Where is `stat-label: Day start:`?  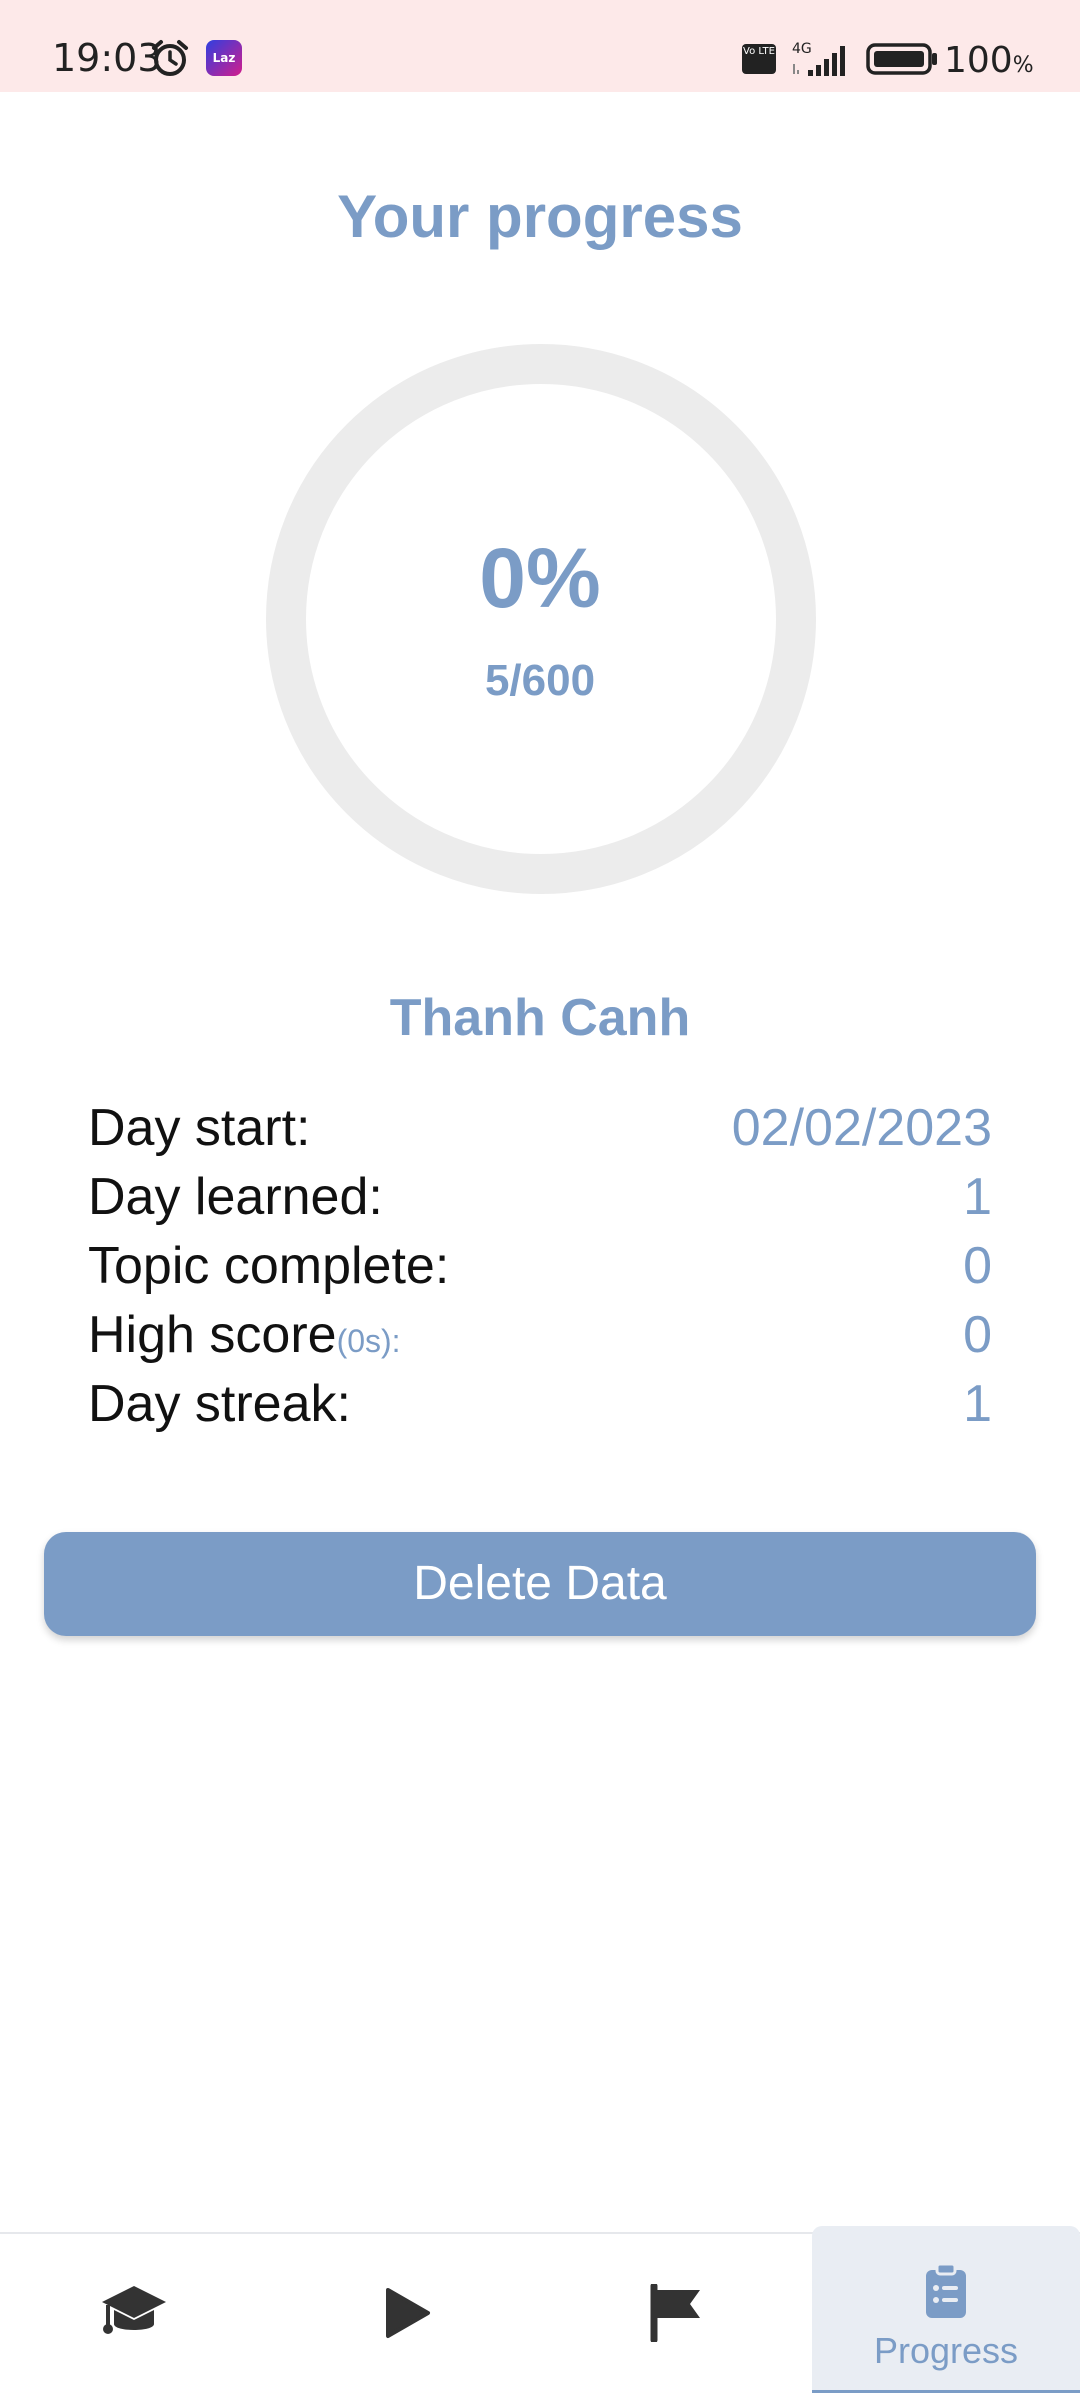 stat-label: Day start: is located at coordinates (199, 1128).